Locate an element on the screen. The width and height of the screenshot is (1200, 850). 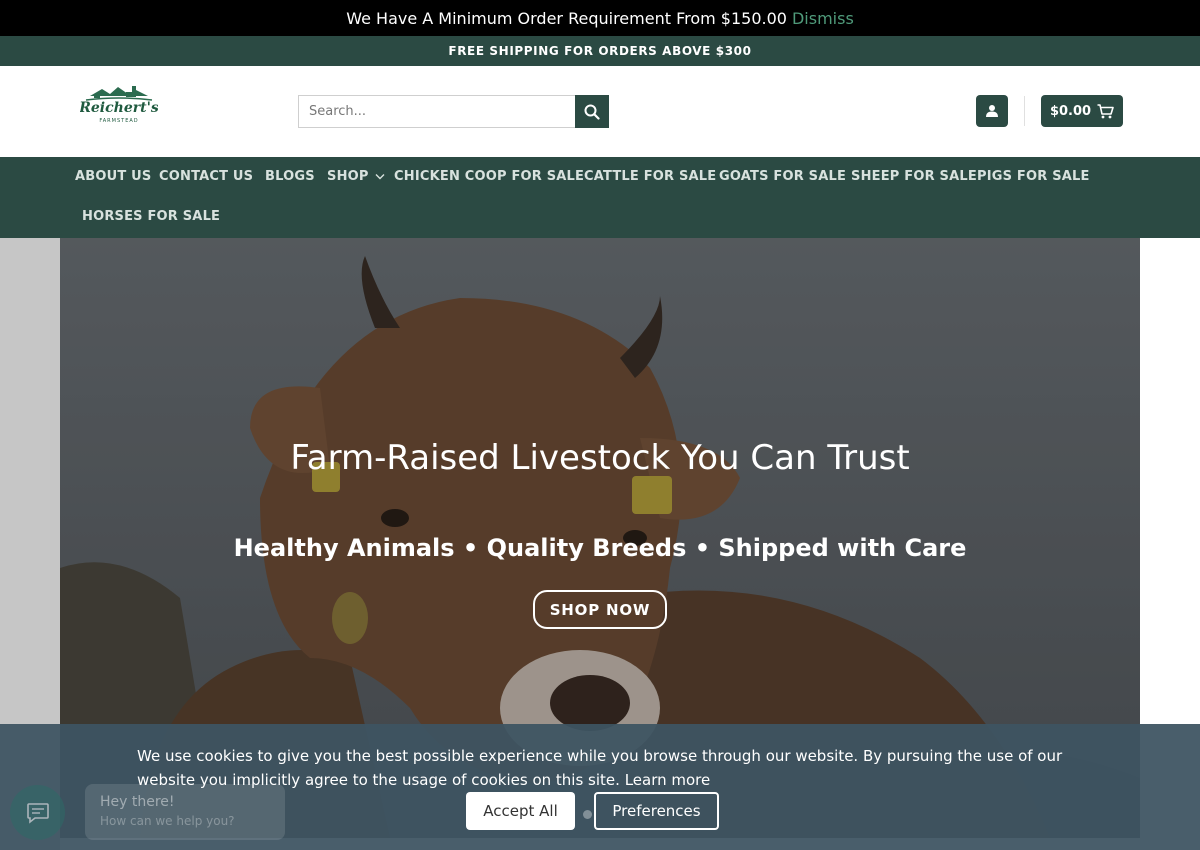
site-header: Reichert's FARMSTEAD $0.00 is located at coordinates (600, 111).